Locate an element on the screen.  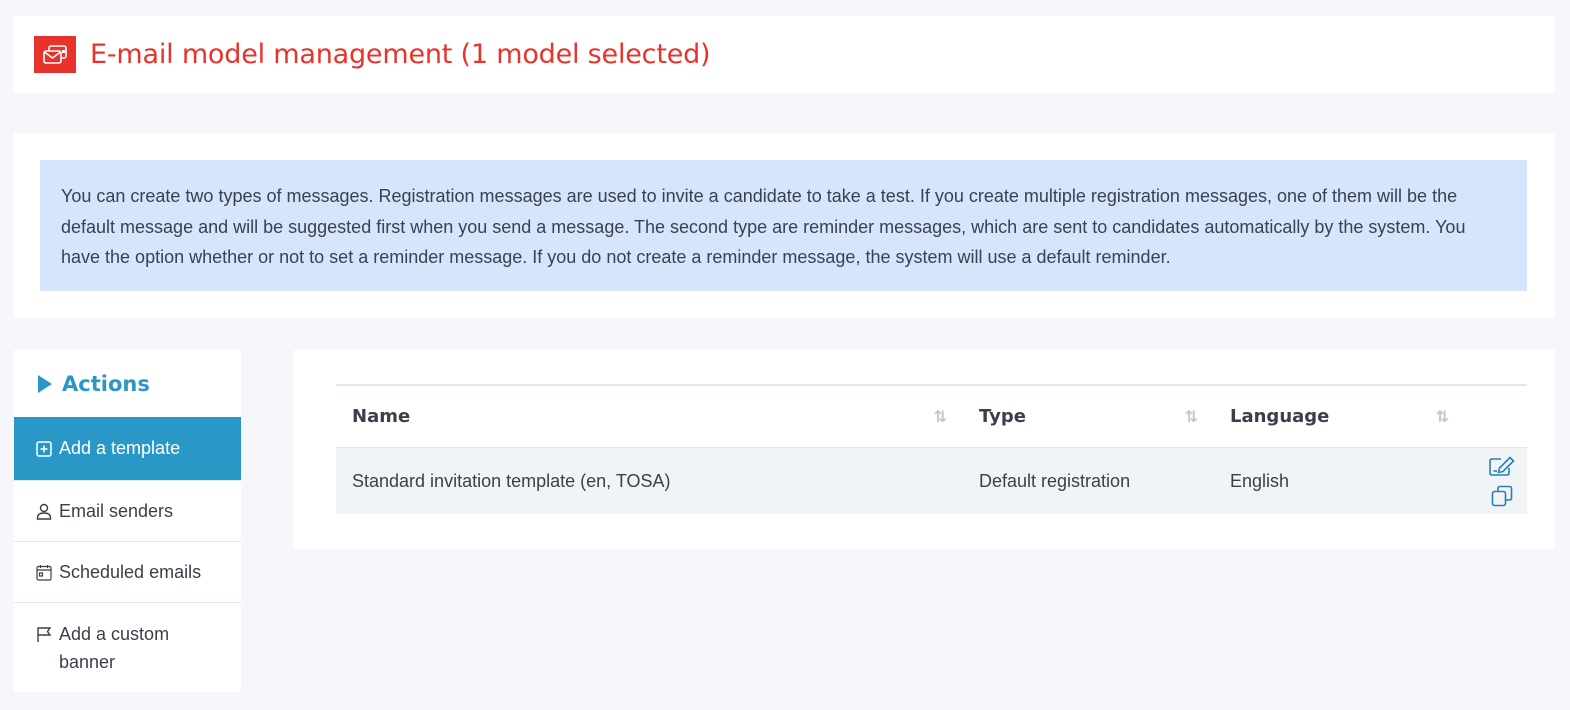
sidebar-title: Actions is located at coordinates (127, 383).